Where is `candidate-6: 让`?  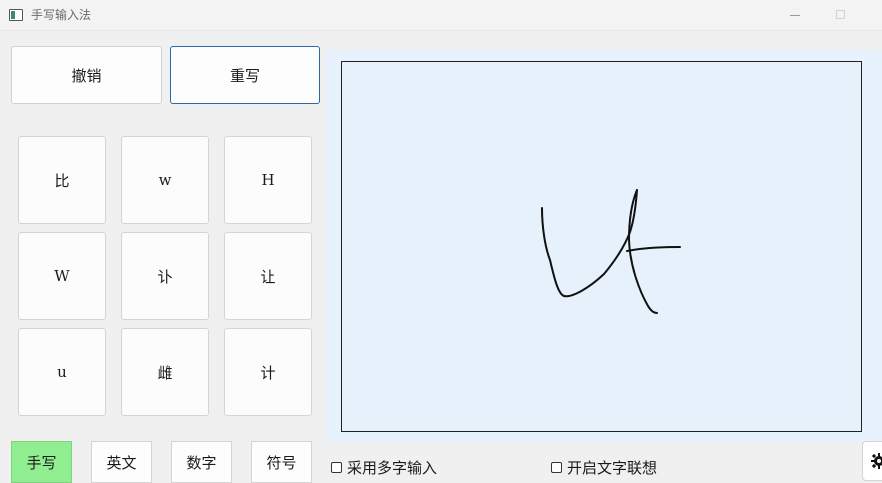 candidate-6: 让 is located at coordinates (268, 276).